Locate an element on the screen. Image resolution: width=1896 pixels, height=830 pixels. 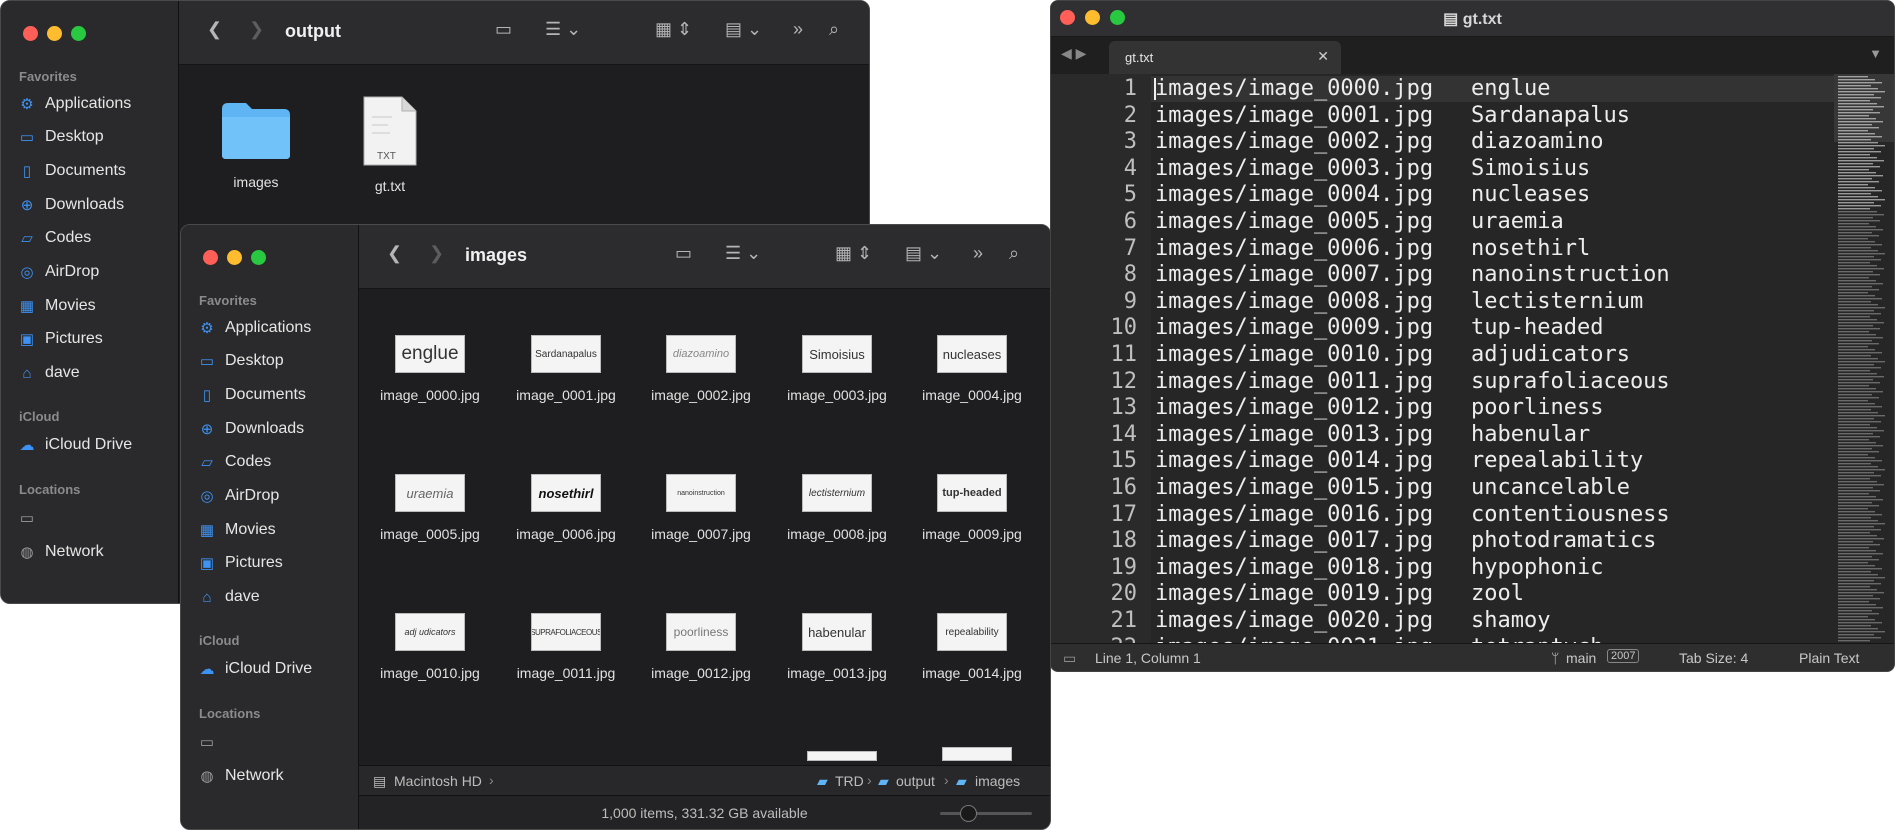
code-line: images/image_0020.jpg shamoy is located at coordinates (1516, 621).